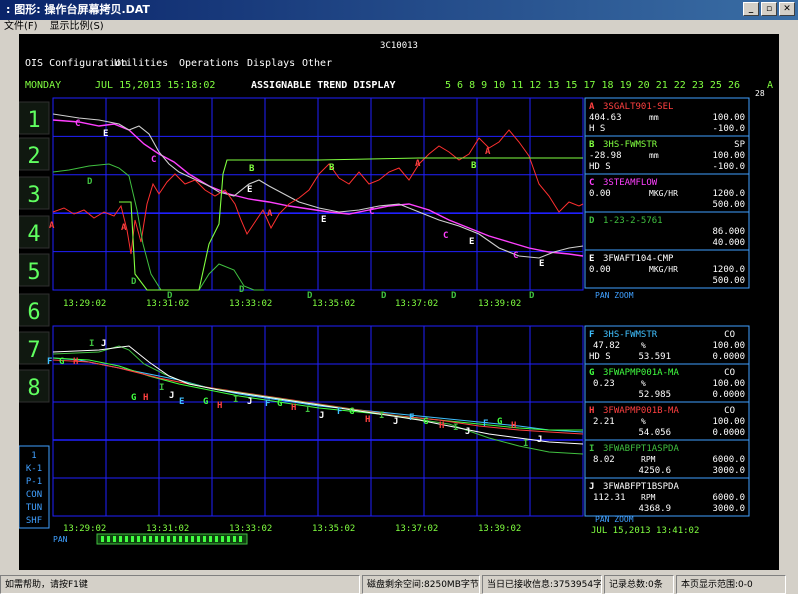 This screenshot has width=798, height=594. Describe the element at coordinates (654, 471) in the screenshot. I see `tag-extra: 4250.6` at that location.